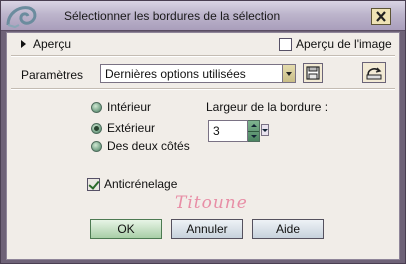  I want to click on presets-label: Paramètres, so click(52, 75).